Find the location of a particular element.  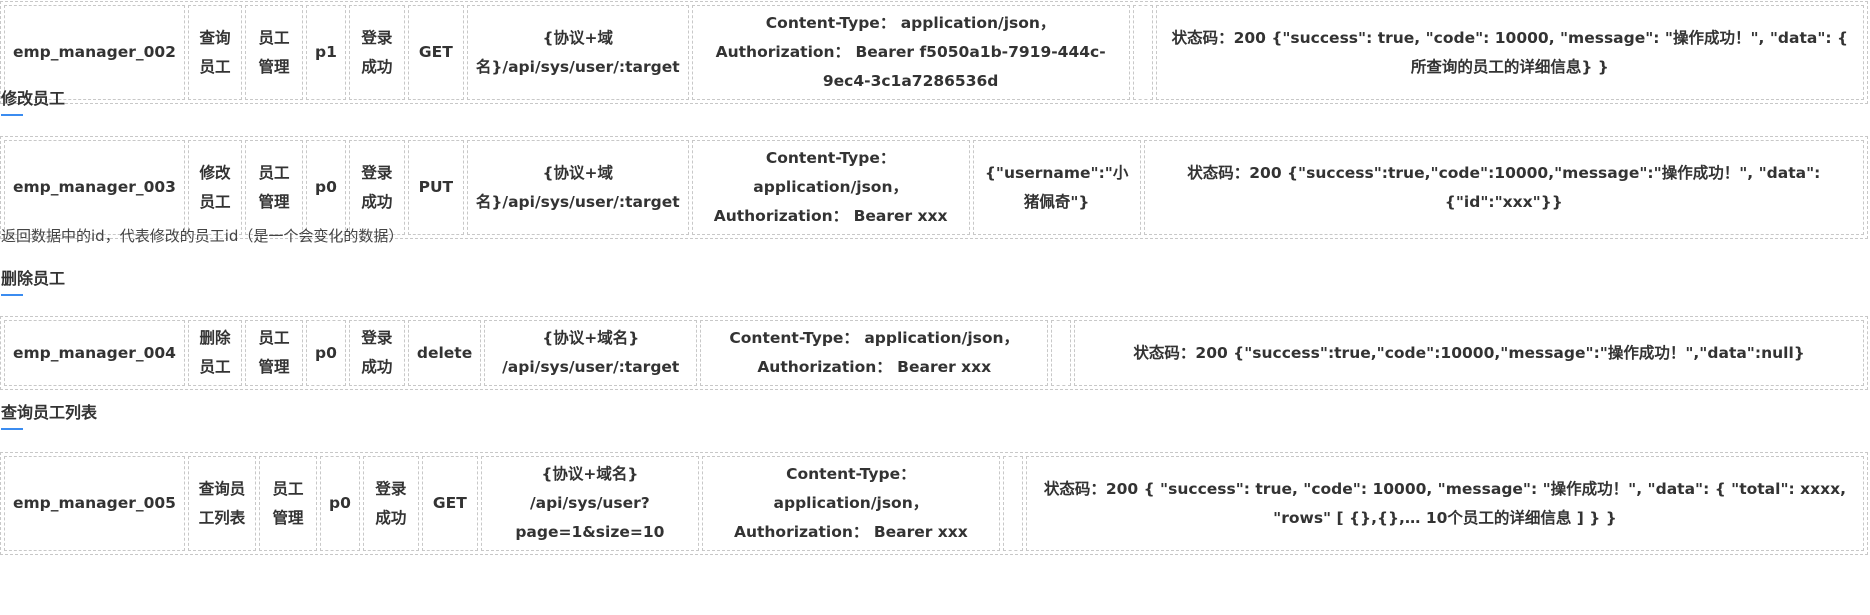

case-id-cell: emp_manager_003 is located at coordinates (94, 187).